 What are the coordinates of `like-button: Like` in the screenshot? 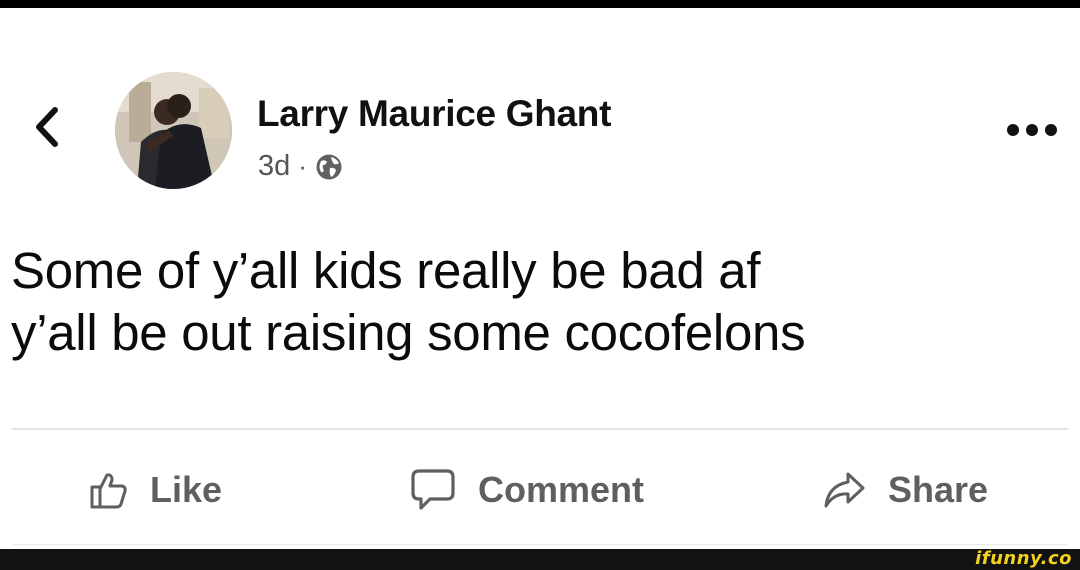 It's located at (155, 490).